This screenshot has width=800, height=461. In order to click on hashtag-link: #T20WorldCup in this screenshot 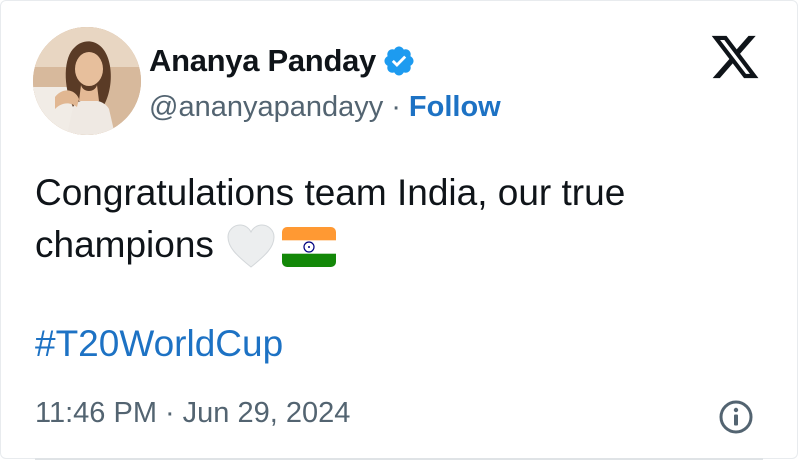, I will do `click(159, 344)`.